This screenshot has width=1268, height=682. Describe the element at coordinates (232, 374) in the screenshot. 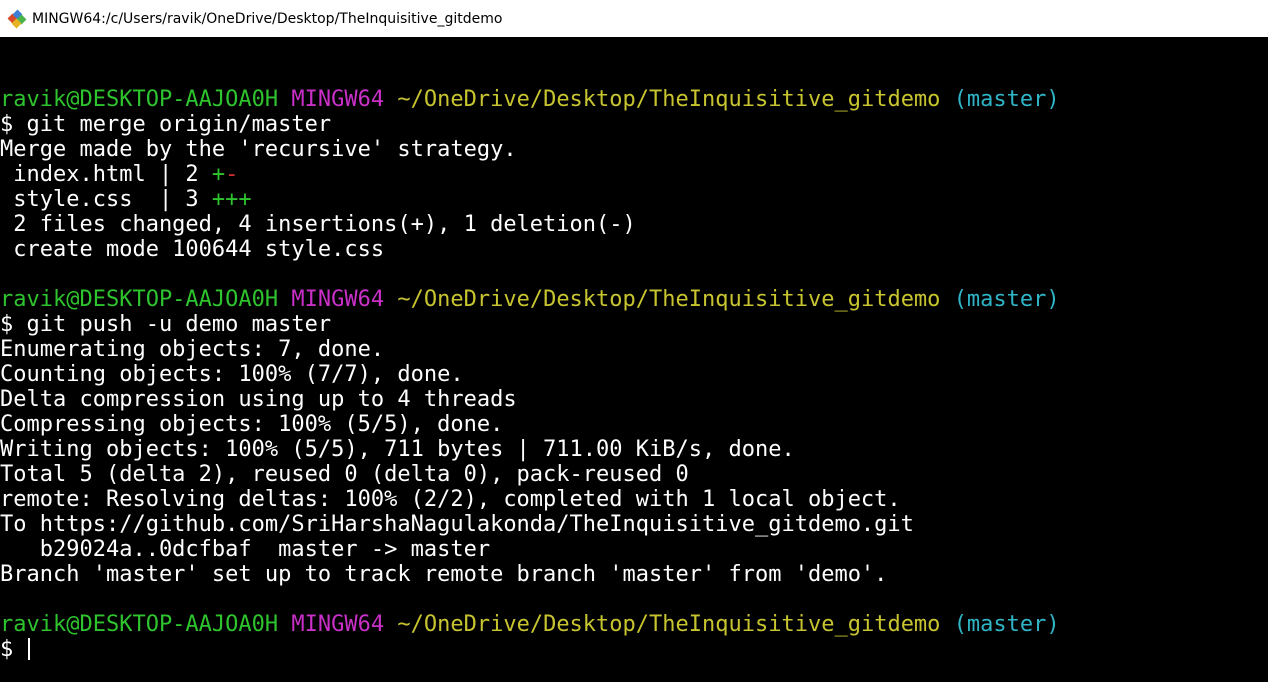

I see `output-text: Counting objects: 100% (7/7), done.` at that location.